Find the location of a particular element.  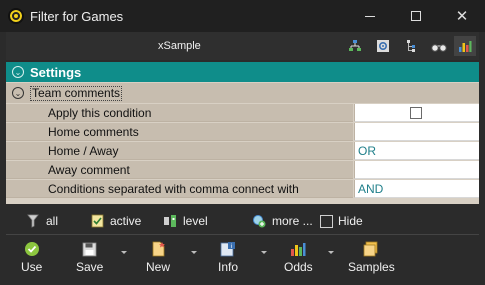

minimize-icon is located at coordinates (370, 16).